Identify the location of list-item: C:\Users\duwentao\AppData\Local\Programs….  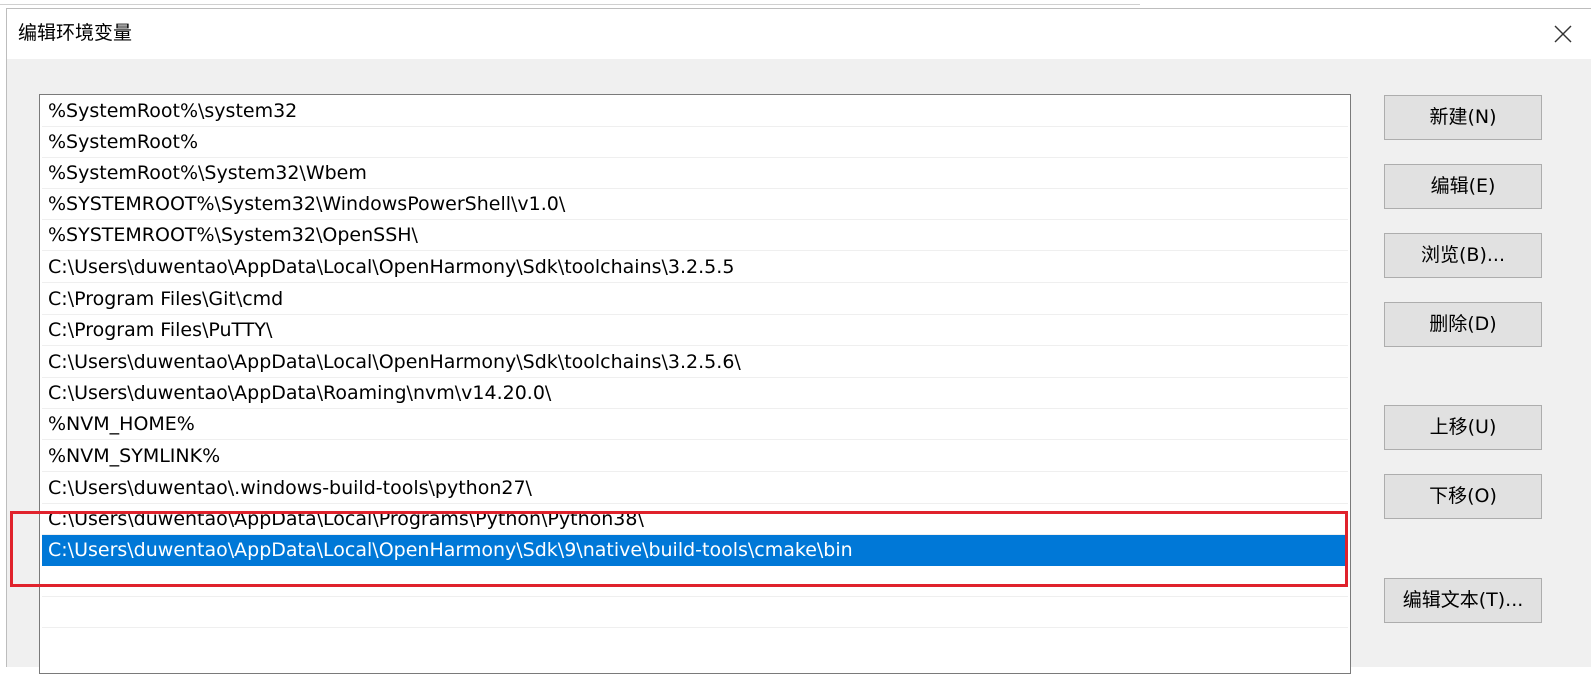
(695, 519).